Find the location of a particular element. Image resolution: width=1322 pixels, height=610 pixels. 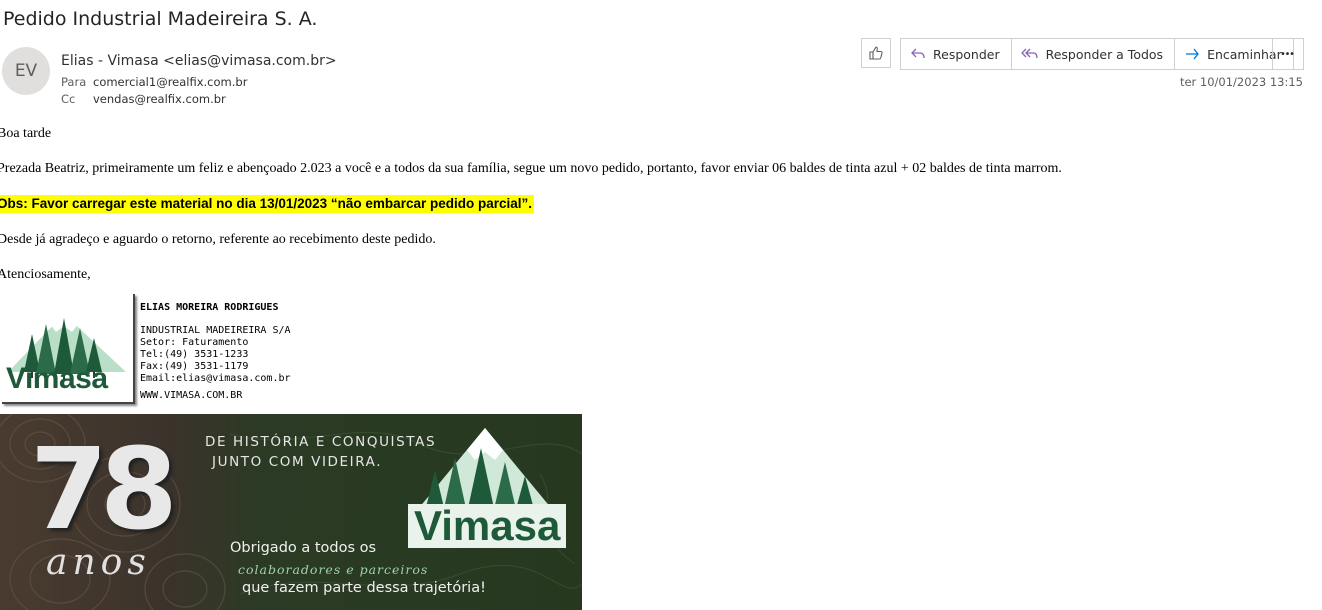

signature-tel: Tel:(49) 3531-1233 is located at coordinates (194, 354).